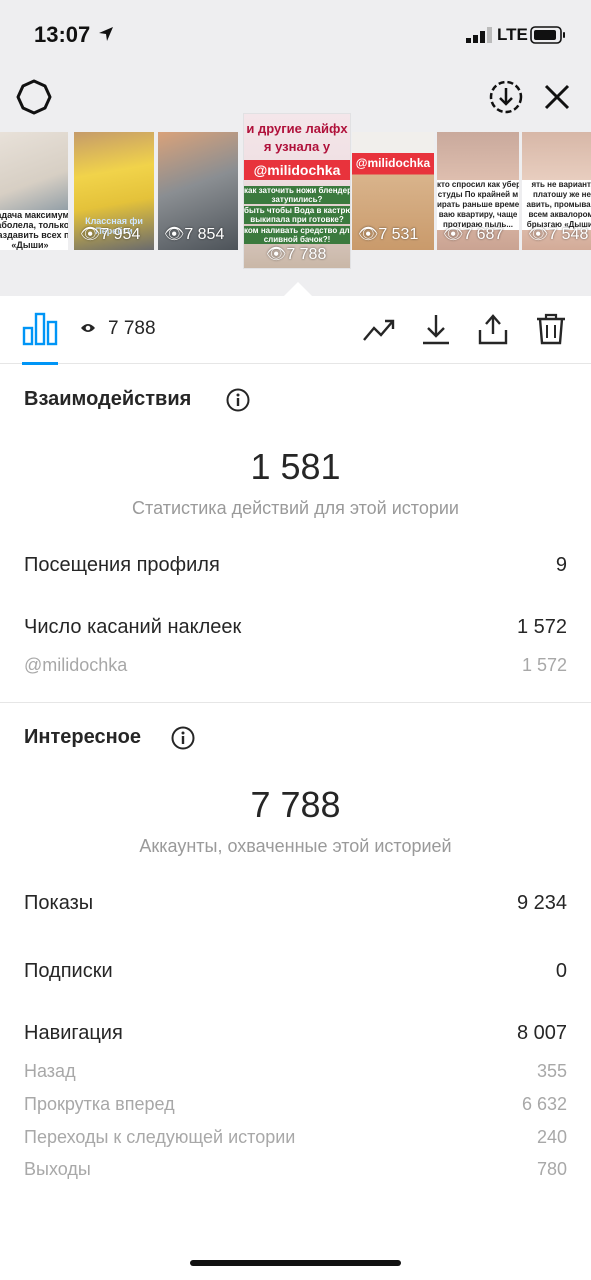  What do you see at coordinates (295, 702) in the screenshot?
I see `section-divider` at bounding box center [295, 702].